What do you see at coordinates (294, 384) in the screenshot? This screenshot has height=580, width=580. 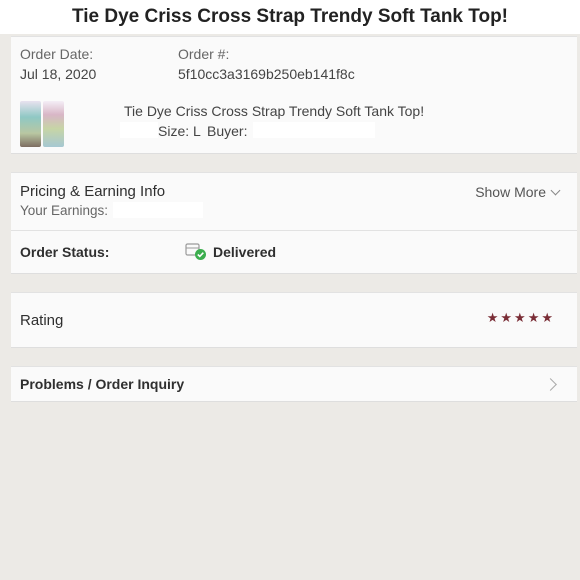 I see `problems-inquiry-row: Problems / Order Inquiry` at bounding box center [294, 384].